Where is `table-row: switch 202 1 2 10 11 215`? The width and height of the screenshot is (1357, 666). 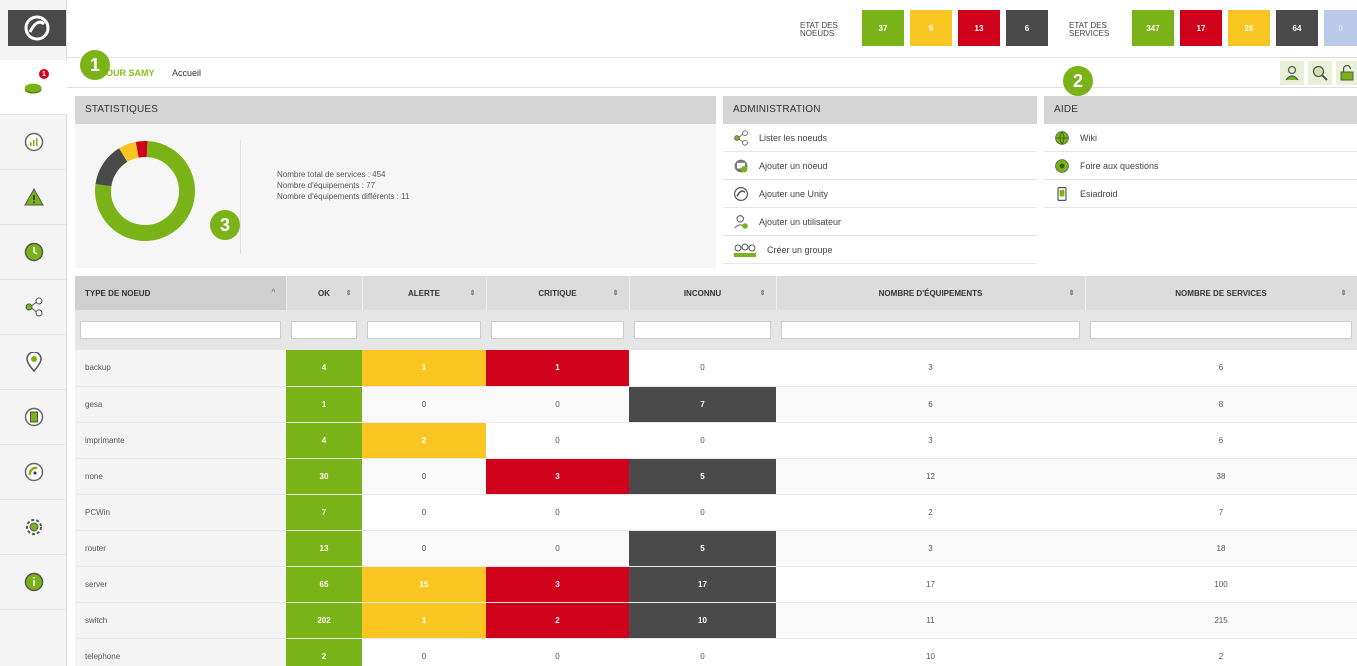 table-row: switch 202 1 2 10 11 215 is located at coordinates (716, 620).